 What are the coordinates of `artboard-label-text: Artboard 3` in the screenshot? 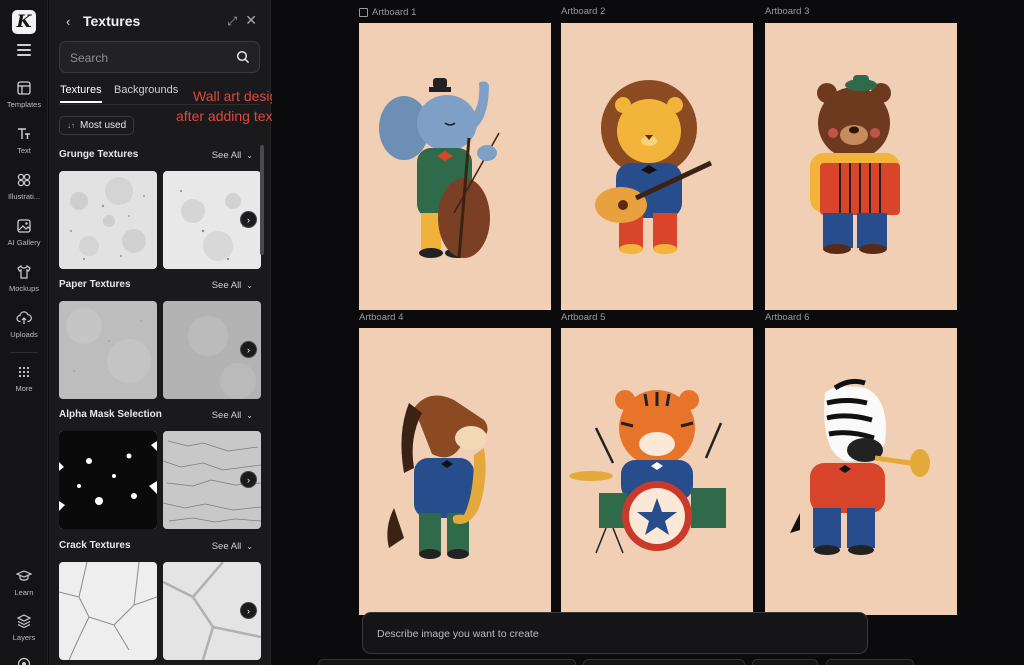 It's located at (787, 11).